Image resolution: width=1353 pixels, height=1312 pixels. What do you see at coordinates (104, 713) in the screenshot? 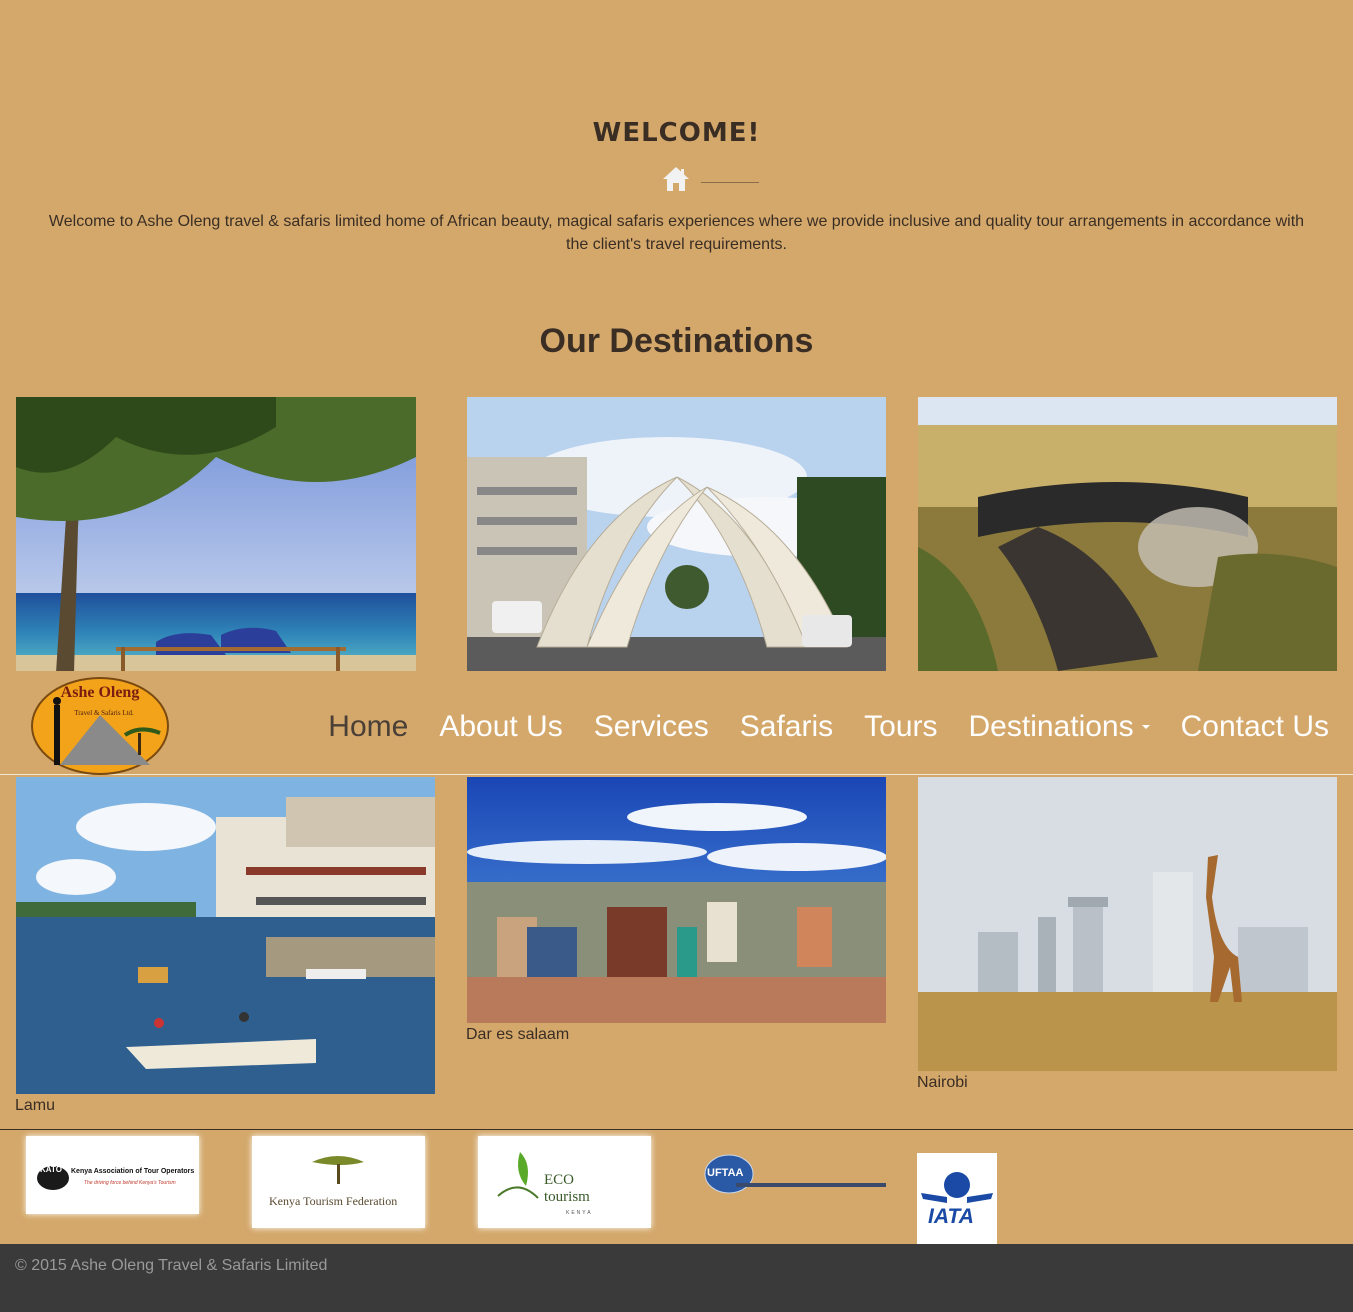
I see `logo-subtext: Travel & Safaris Ltd.` at bounding box center [104, 713].